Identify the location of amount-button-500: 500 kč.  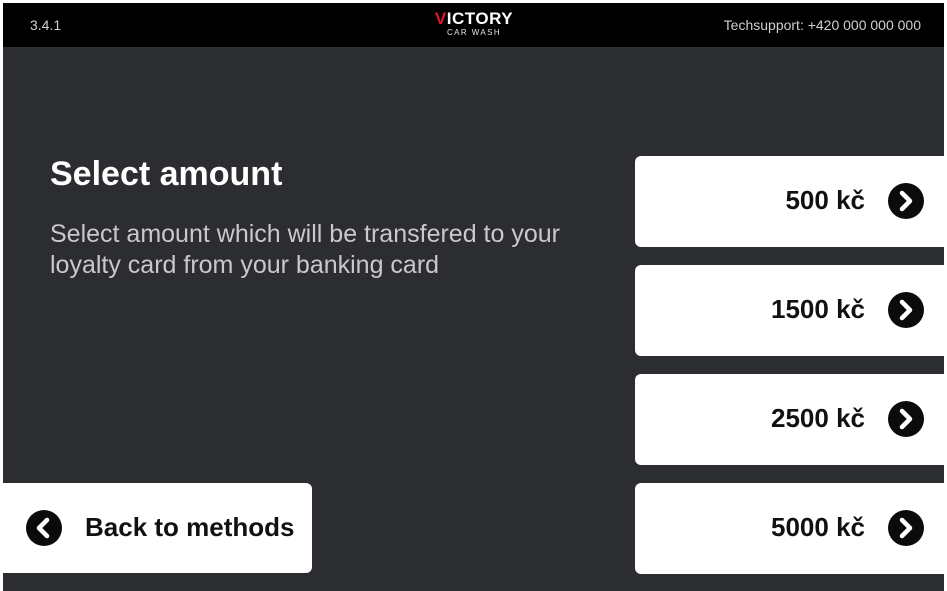
(789, 201).